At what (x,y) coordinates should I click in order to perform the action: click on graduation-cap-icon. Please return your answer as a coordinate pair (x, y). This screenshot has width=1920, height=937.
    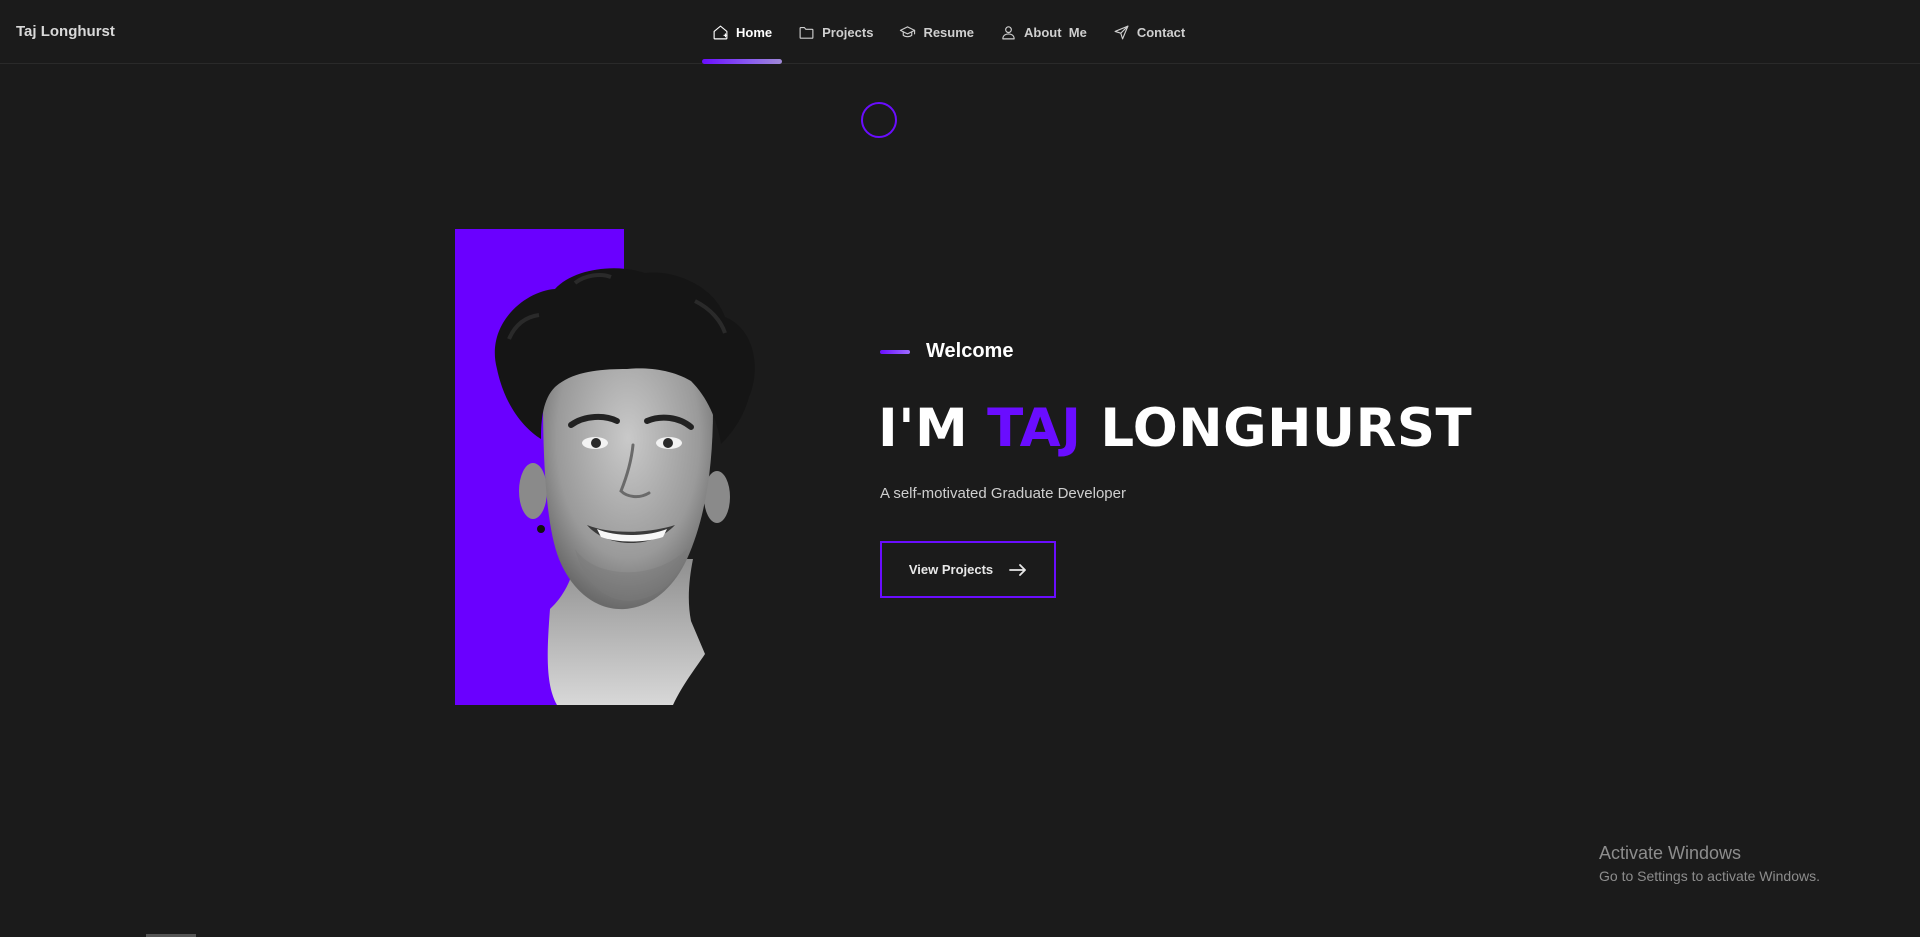
    Looking at the image, I should click on (908, 31).